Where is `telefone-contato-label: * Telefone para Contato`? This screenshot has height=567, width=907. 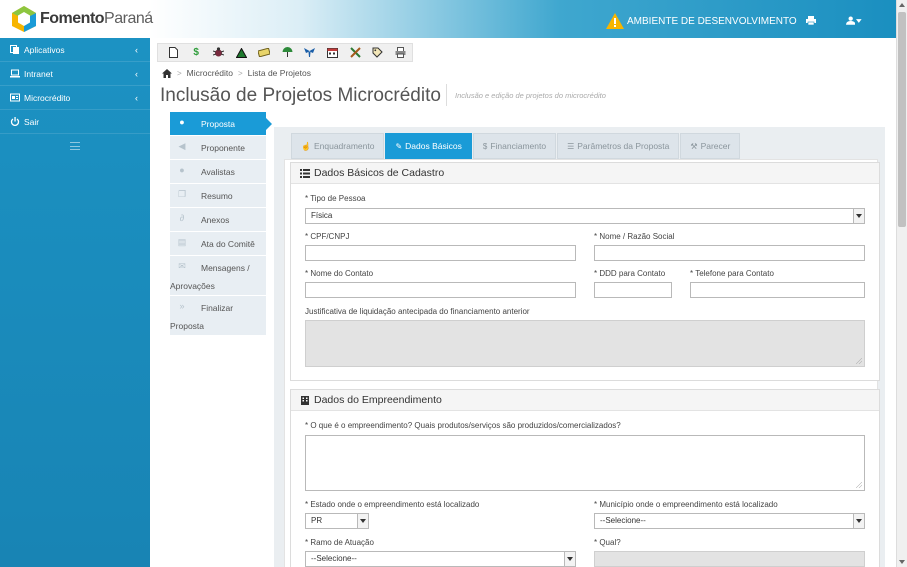
telefone-contato-label: * Telefone para Contato is located at coordinates (732, 273).